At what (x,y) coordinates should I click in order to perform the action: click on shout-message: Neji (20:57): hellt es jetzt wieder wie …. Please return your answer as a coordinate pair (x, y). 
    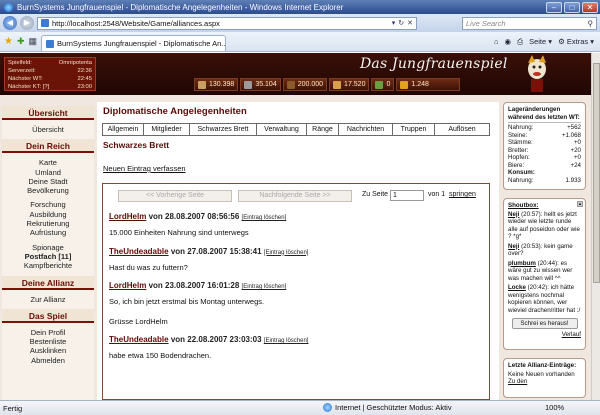
    Looking at the image, I should click on (544, 226).